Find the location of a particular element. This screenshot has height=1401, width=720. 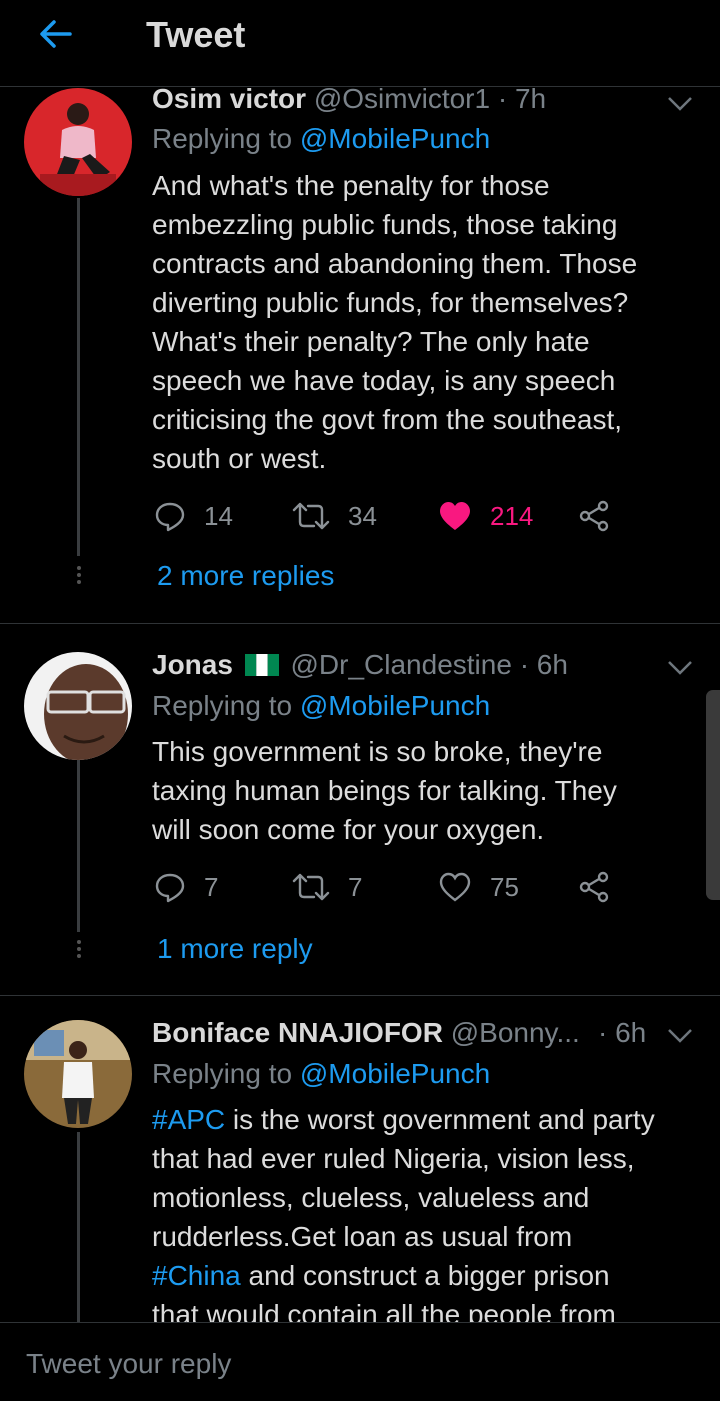

reply-button: 14 is located at coordinates (193, 516).